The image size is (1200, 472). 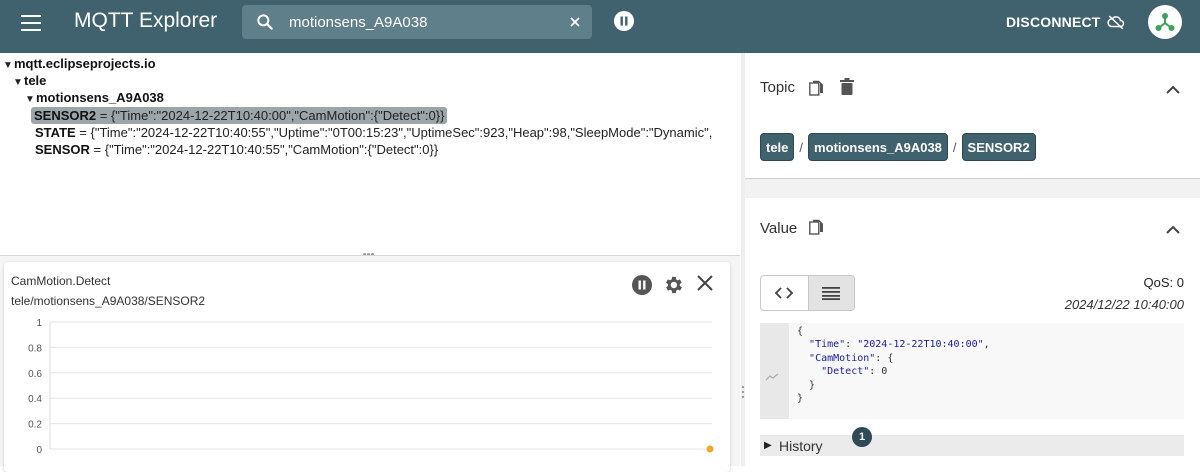 What do you see at coordinates (1115, 22) in the screenshot?
I see `cloud-off-icon` at bounding box center [1115, 22].